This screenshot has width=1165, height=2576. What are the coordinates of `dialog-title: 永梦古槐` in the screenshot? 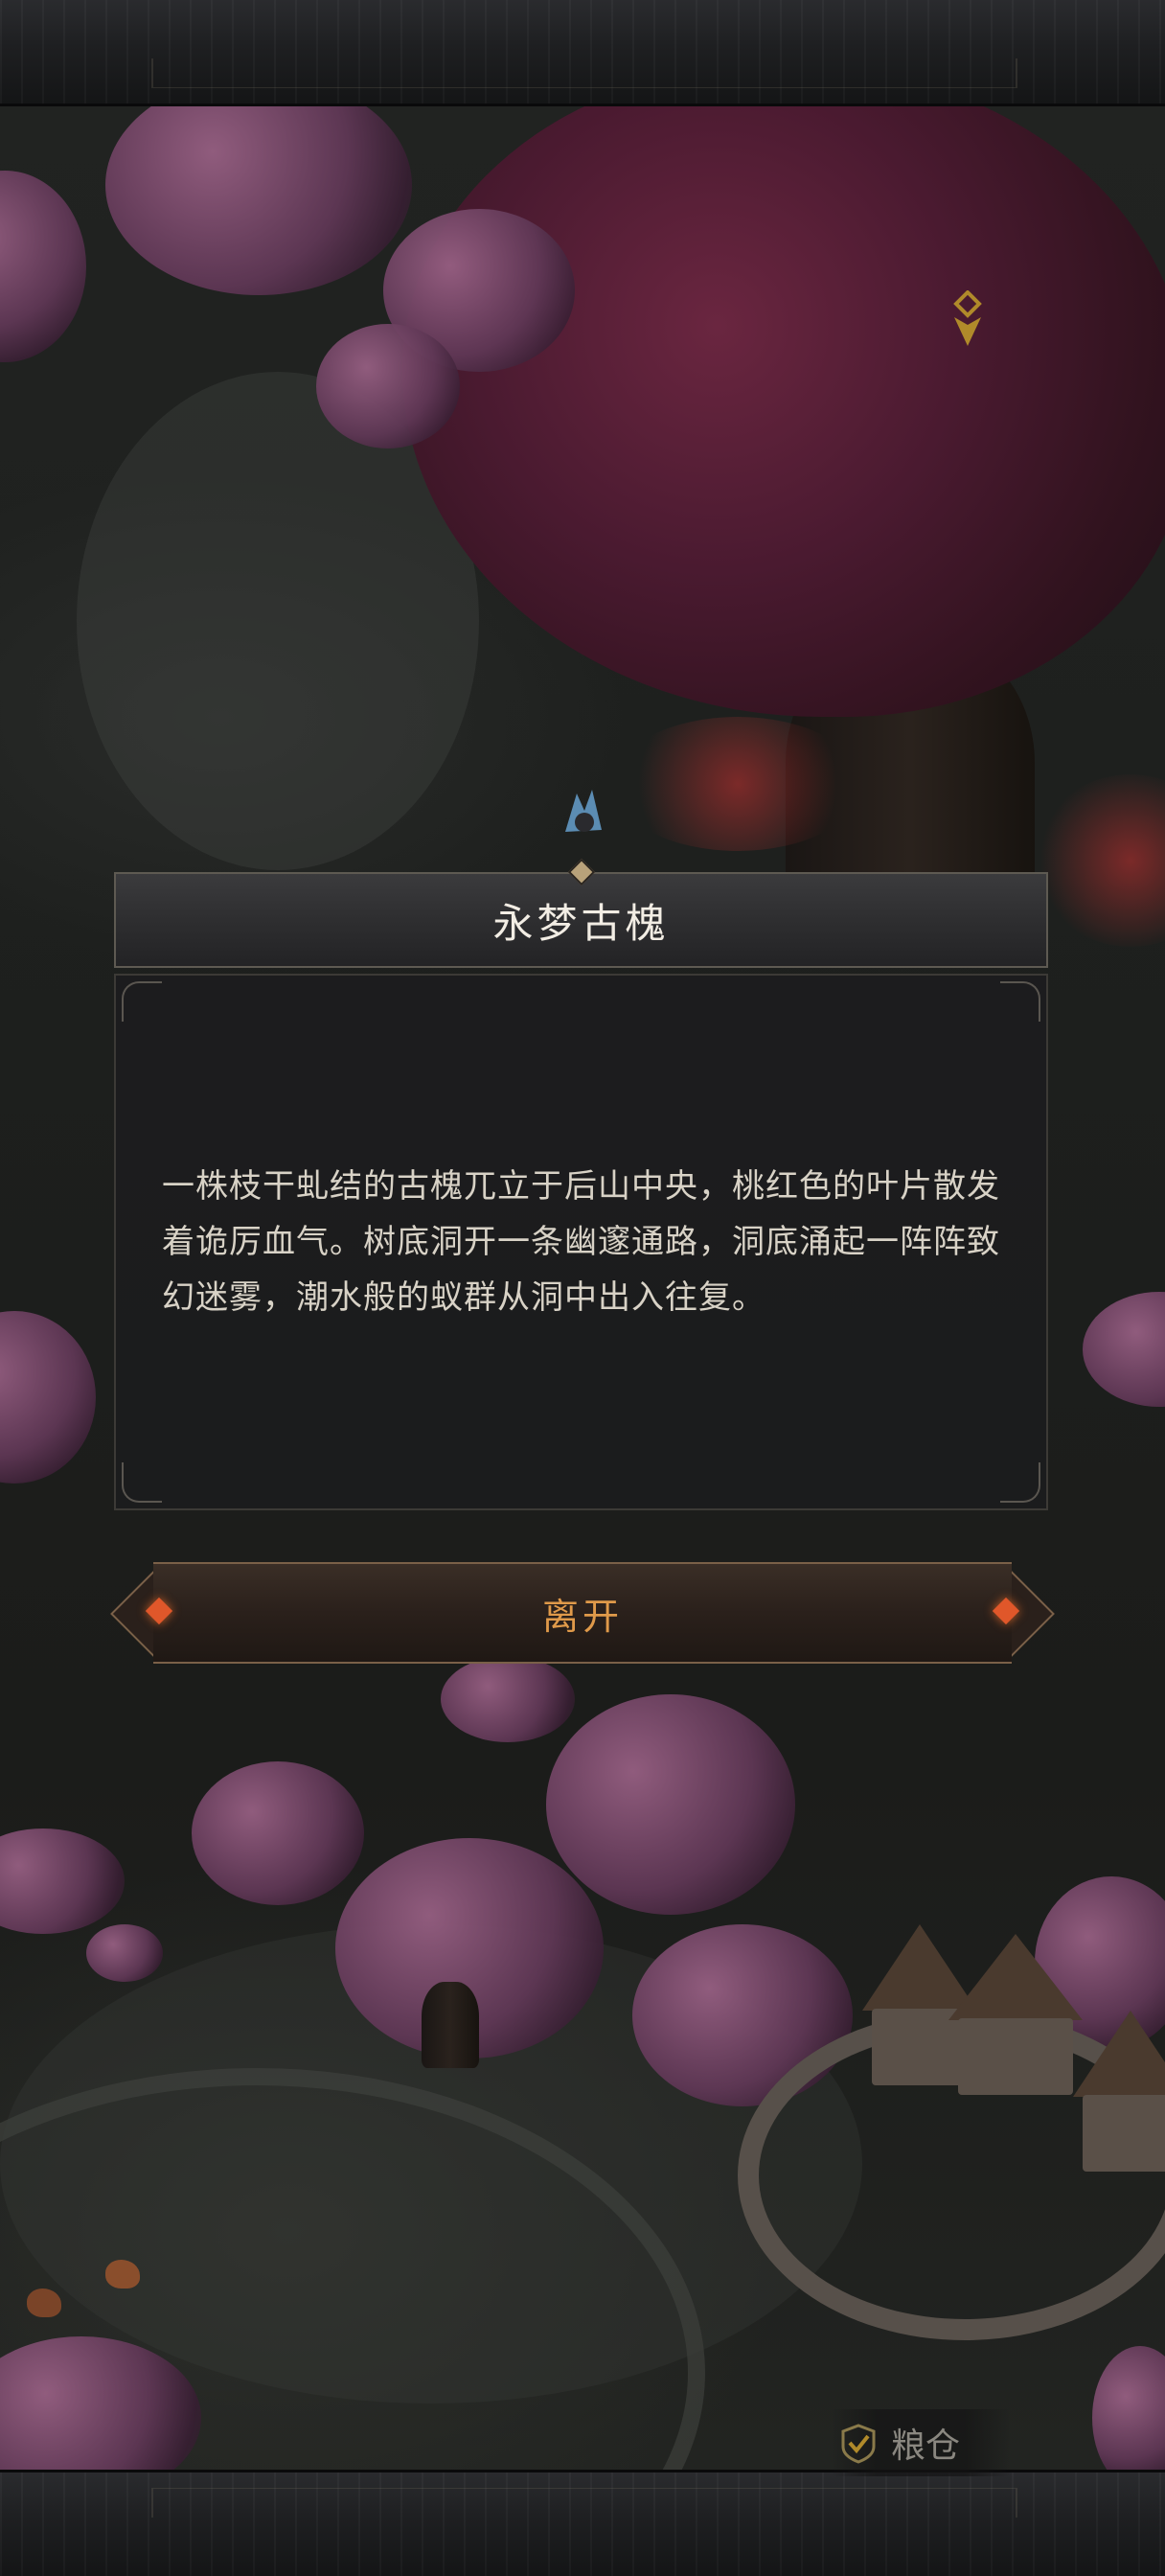 It's located at (581, 923).